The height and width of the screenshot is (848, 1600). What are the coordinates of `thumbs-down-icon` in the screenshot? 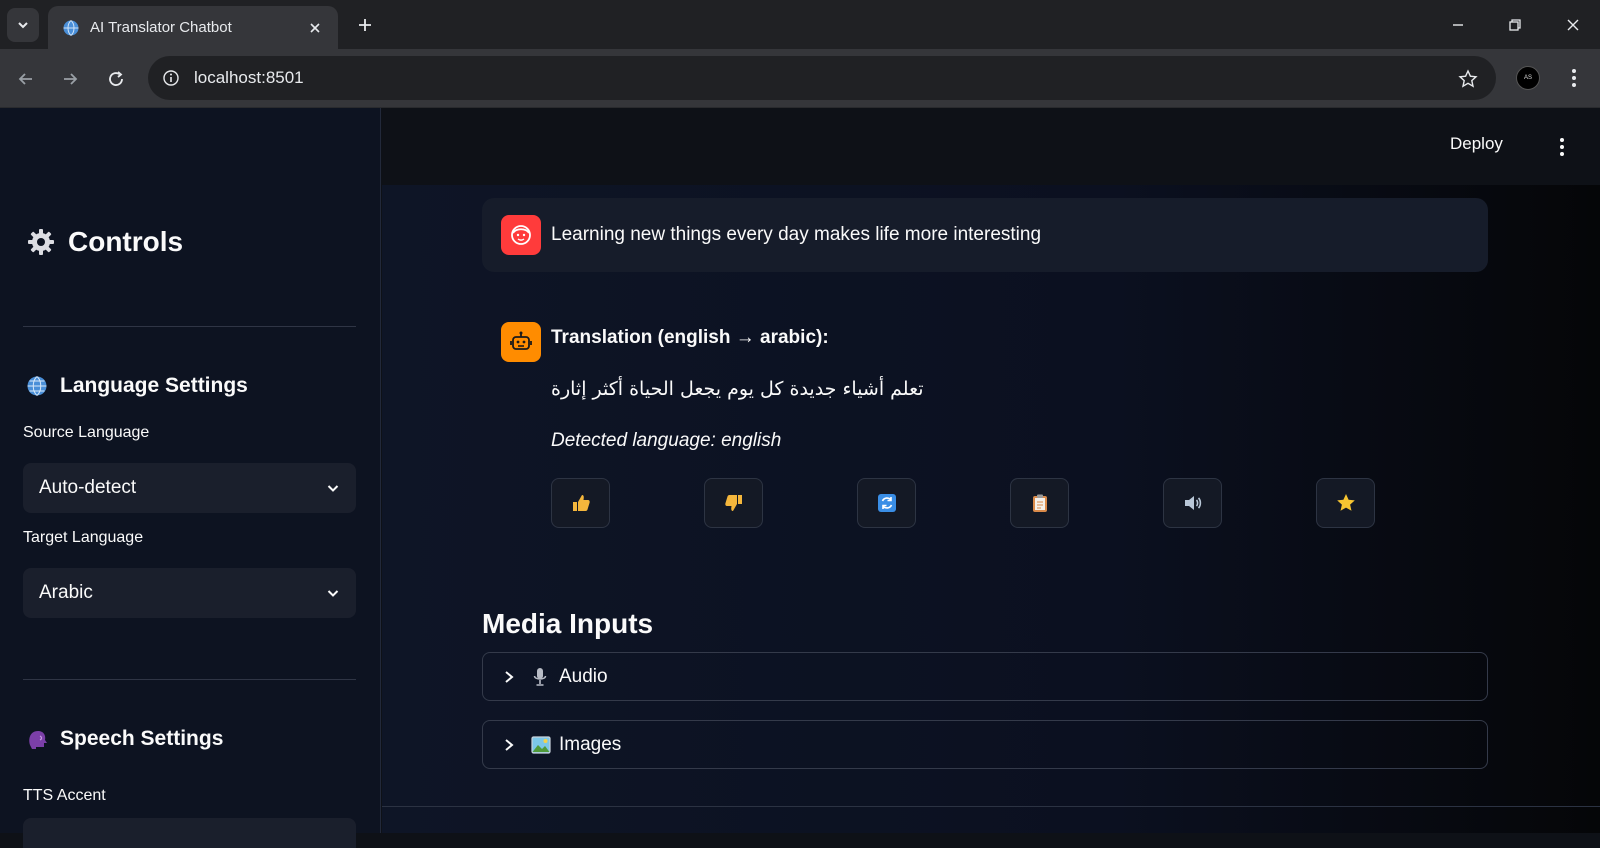 It's located at (733, 503).